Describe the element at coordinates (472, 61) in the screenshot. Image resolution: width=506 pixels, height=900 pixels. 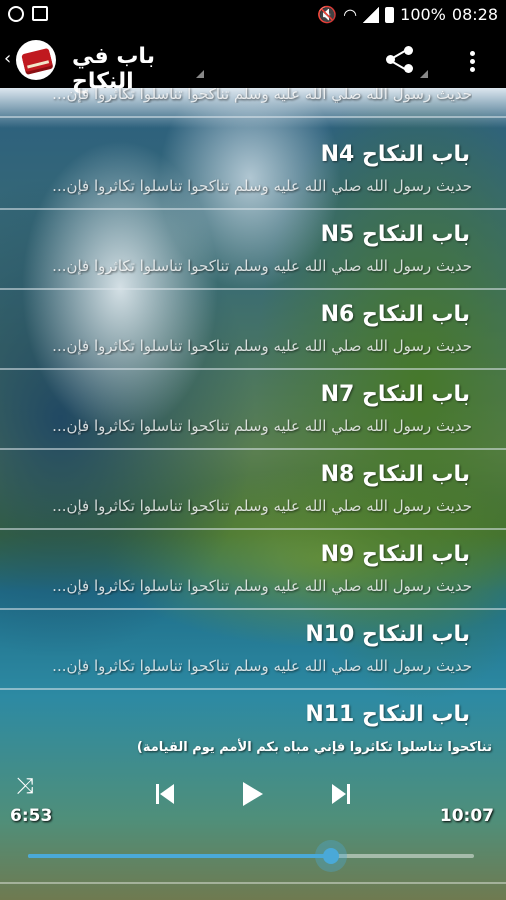
I see `overflow-menu-icon` at that location.